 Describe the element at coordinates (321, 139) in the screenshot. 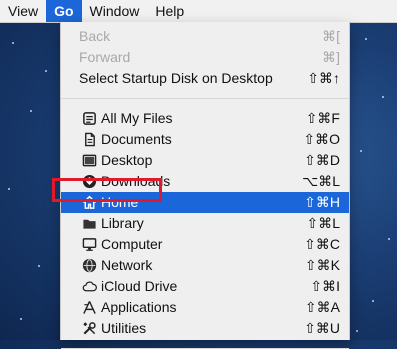

I see `menu-item-shortcut: ⇧⌘O` at that location.